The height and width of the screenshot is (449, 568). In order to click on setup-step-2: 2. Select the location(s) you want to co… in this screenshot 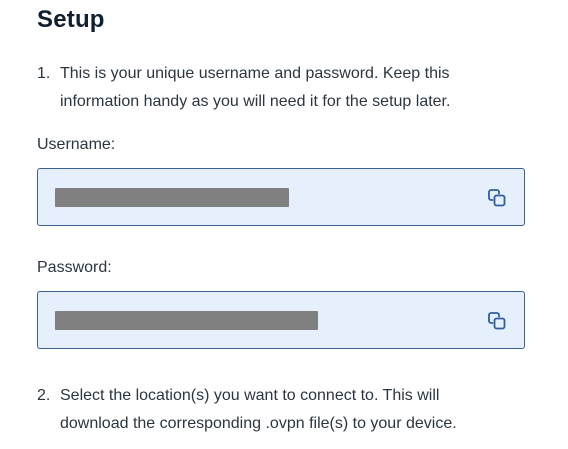, I will do `click(272, 410)`.